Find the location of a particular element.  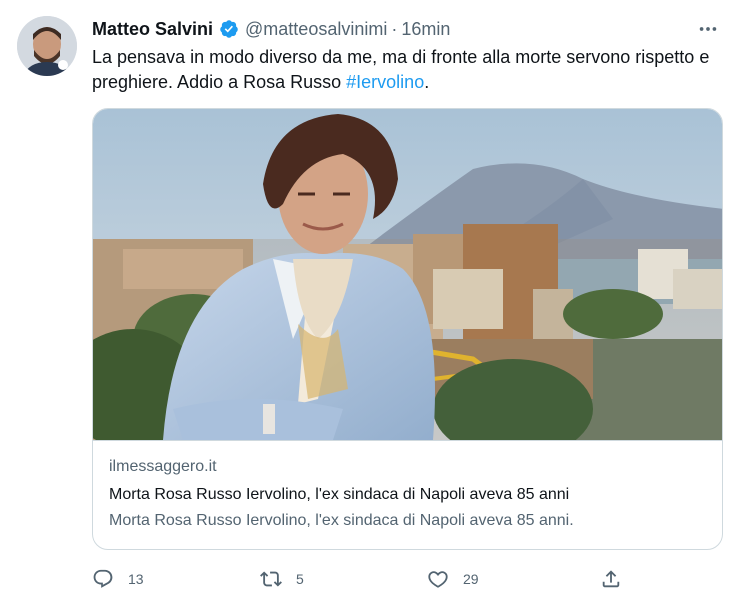

share-icon is located at coordinates (611, 579).